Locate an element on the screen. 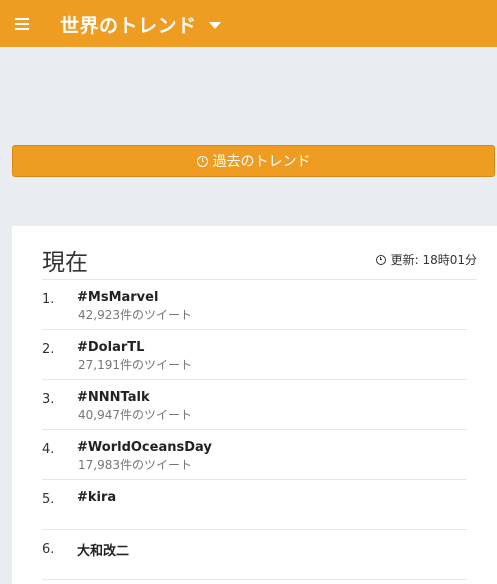 The height and width of the screenshot is (584, 497). trend-count: 42,923件のツイート is located at coordinates (135, 315).